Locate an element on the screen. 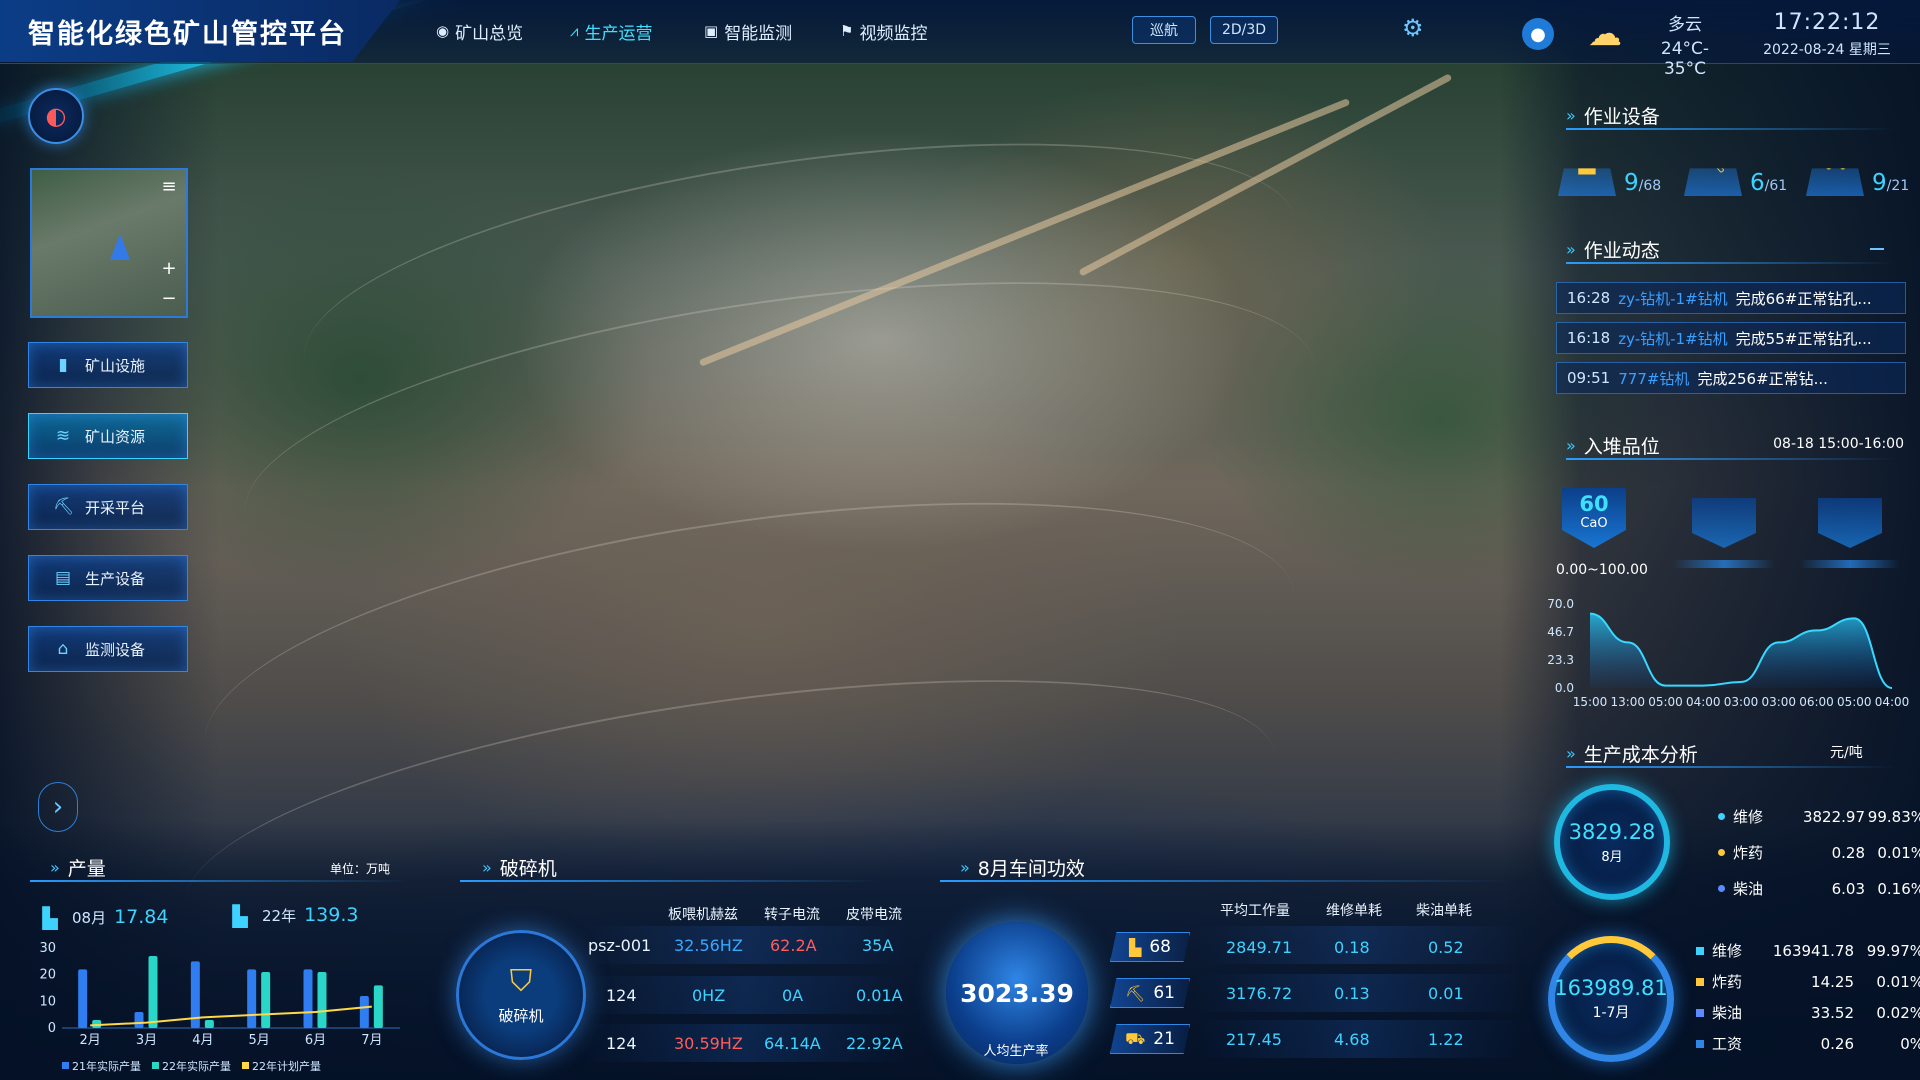 The height and width of the screenshot is (1080, 1920). equipment-excavator: ⛏ 6/61 is located at coordinates (1735, 173).